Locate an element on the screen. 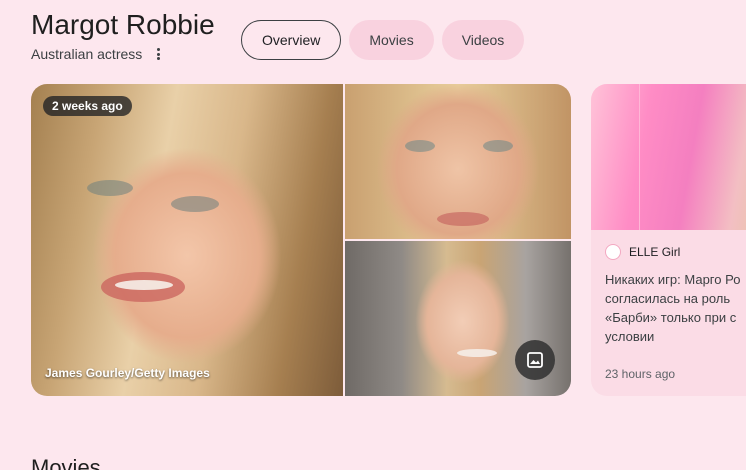 The height and width of the screenshot is (470, 746). lips is located at coordinates (463, 219).